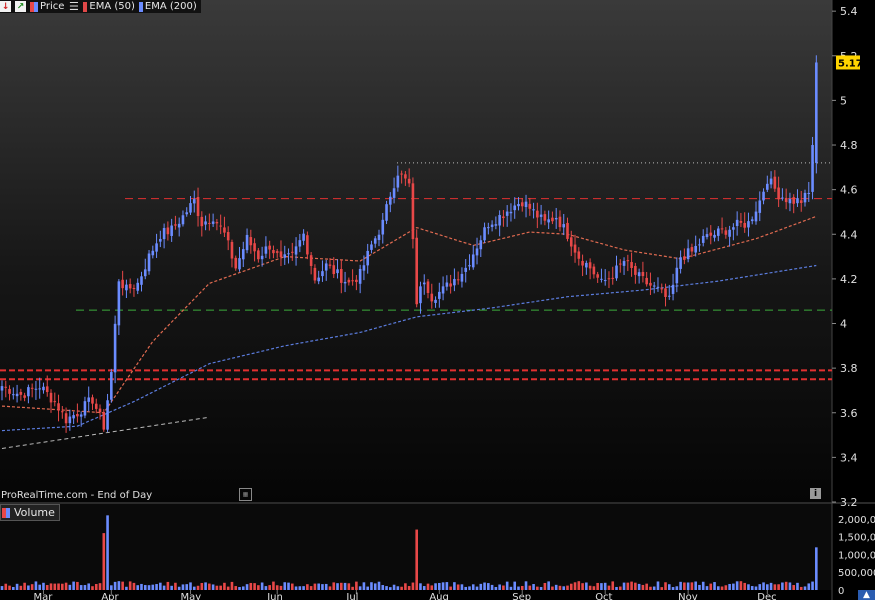 The width and height of the screenshot is (875, 600). I want to click on volume-tick-label: 2,000,000, so click(856, 520).